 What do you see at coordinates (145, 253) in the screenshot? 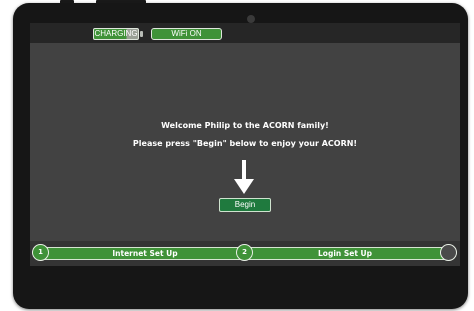
I see `step-1-label: Internet Set Up` at bounding box center [145, 253].